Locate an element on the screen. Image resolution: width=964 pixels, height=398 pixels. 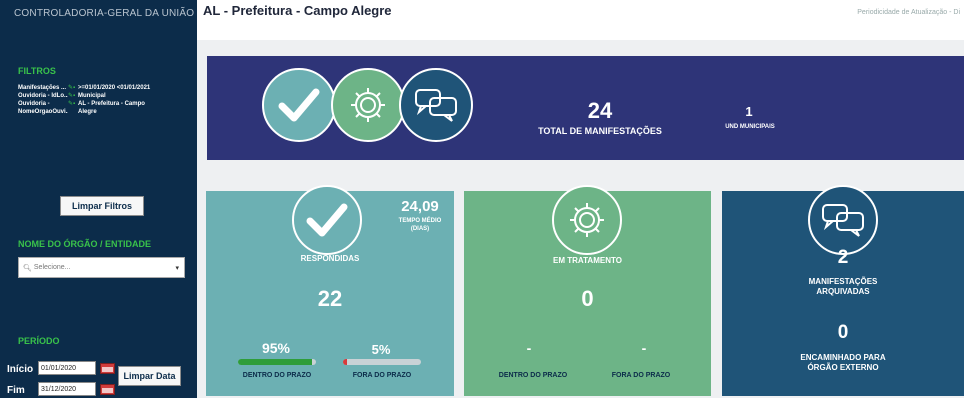
search-icon: 🔍︎ is located at coordinates (27, 268).